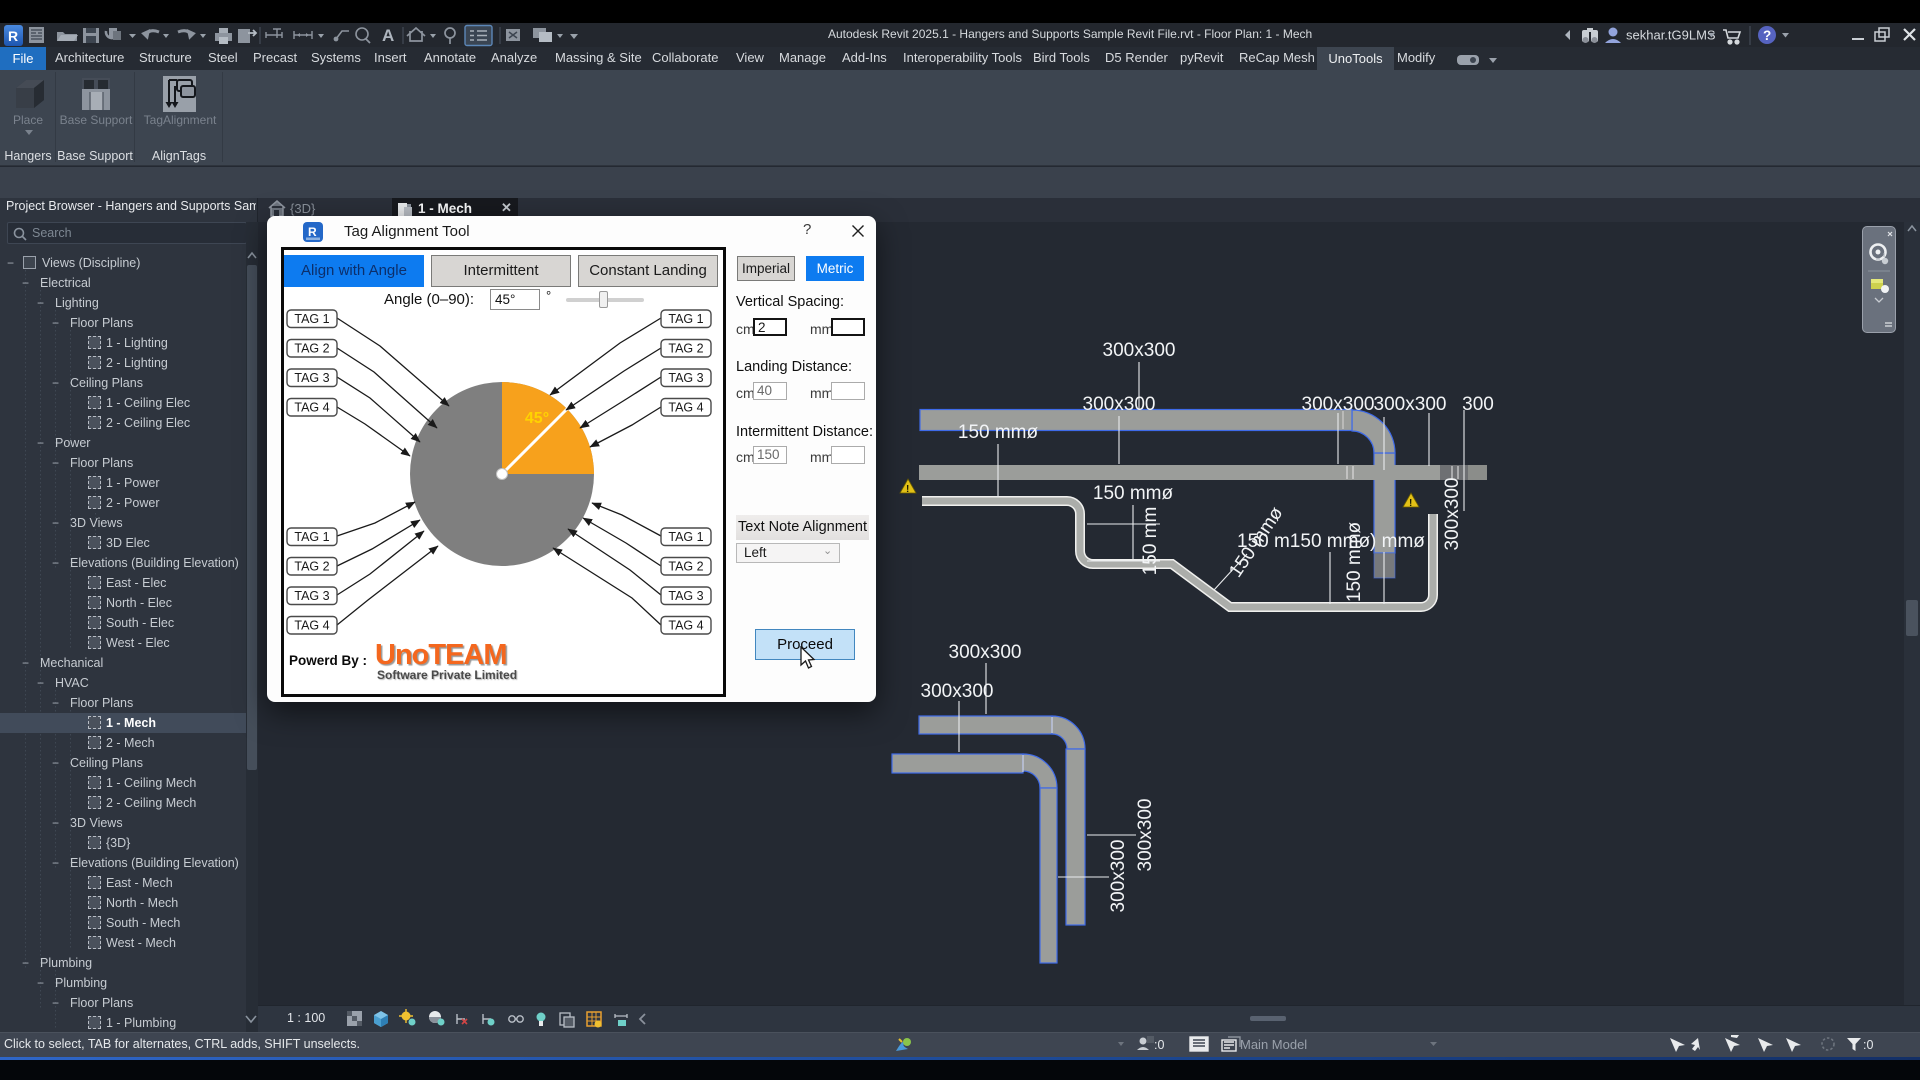  What do you see at coordinates (1150, 541) in the screenshot?
I see `svg-text: 150 mm` at bounding box center [1150, 541].